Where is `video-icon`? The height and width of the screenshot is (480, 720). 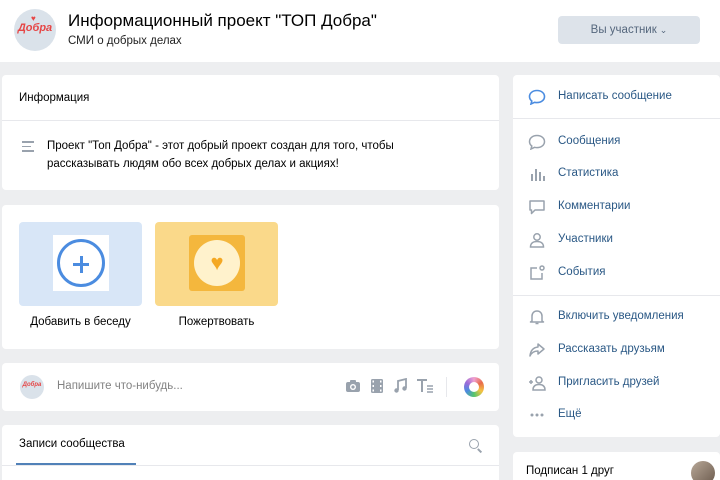 video-icon is located at coordinates (377, 386).